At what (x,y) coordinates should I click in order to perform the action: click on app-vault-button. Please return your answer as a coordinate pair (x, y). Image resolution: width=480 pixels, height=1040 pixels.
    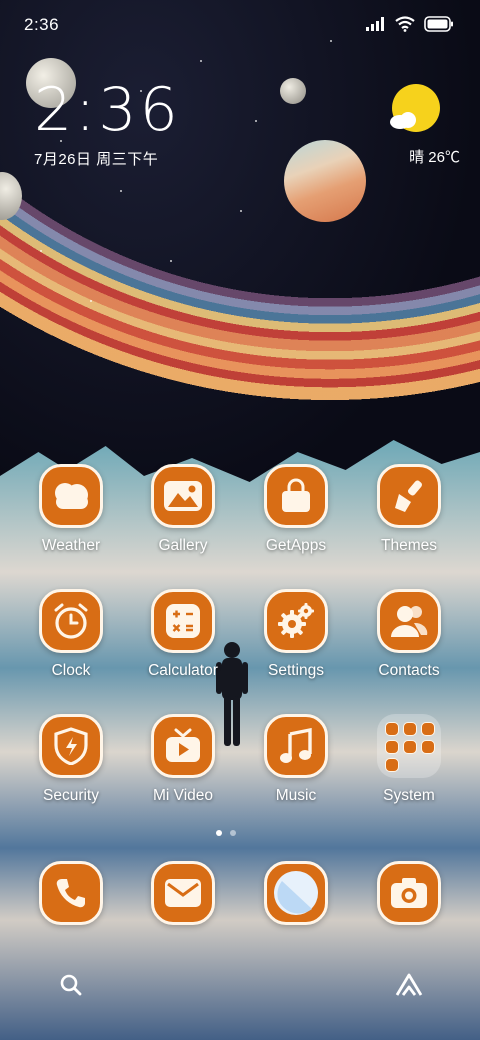
    Looking at the image, I should click on (409, 985).